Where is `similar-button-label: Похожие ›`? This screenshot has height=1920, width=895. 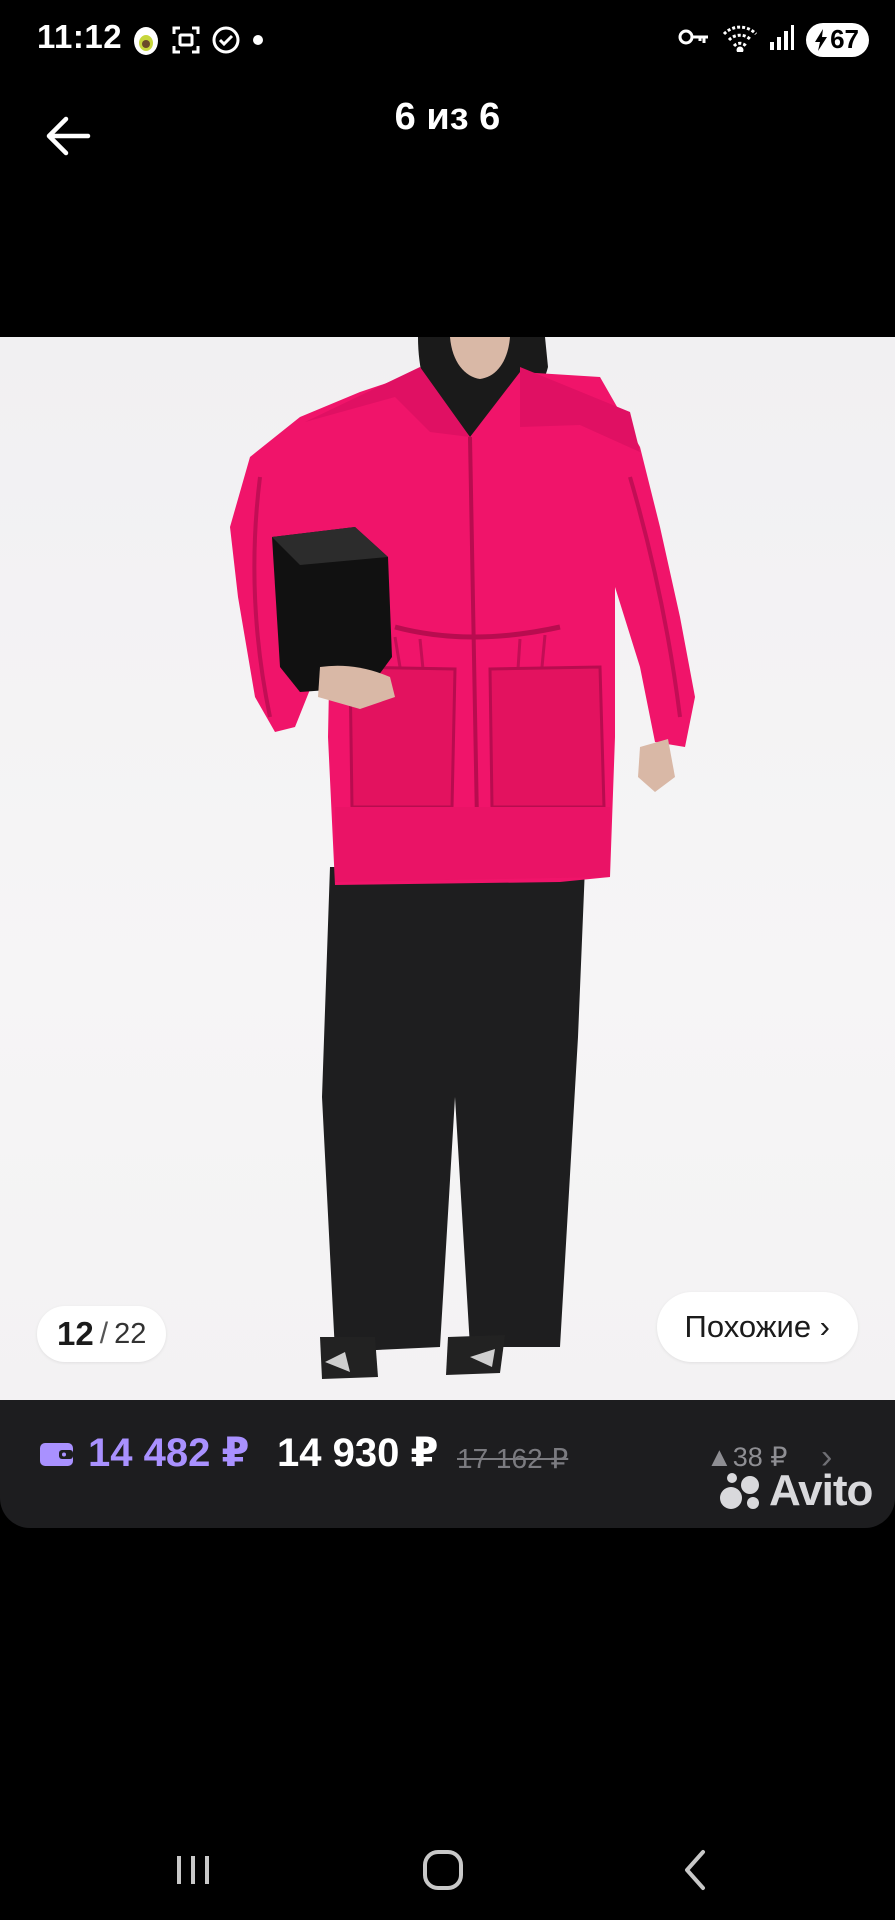 similar-button-label: Похожие › is located at coordinates (757, 1326).